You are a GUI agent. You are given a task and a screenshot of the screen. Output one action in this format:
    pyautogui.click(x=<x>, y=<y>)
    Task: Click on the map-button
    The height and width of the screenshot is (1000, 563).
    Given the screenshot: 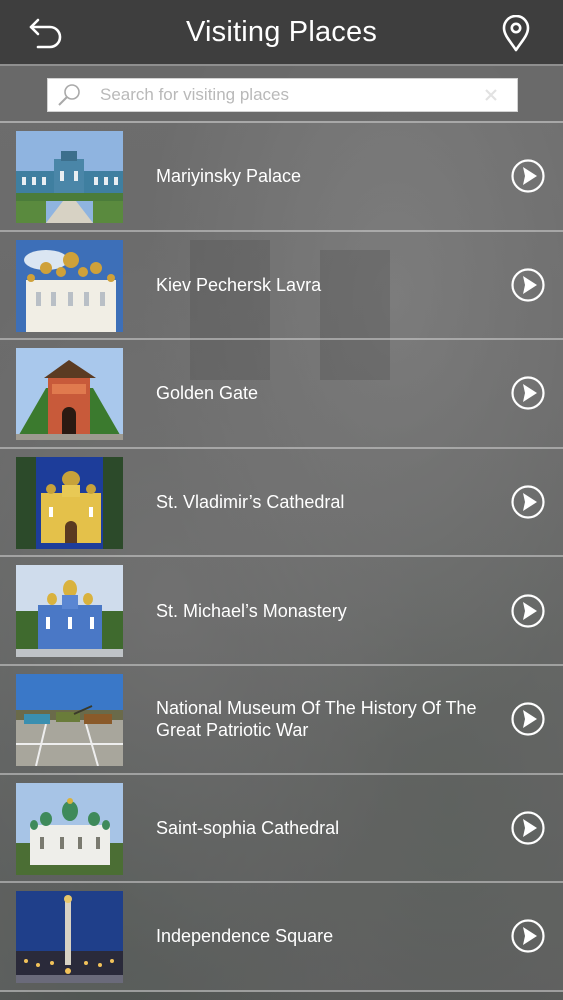 What is the action you would take?
    pyautogui.click(x=516, y=33)
    